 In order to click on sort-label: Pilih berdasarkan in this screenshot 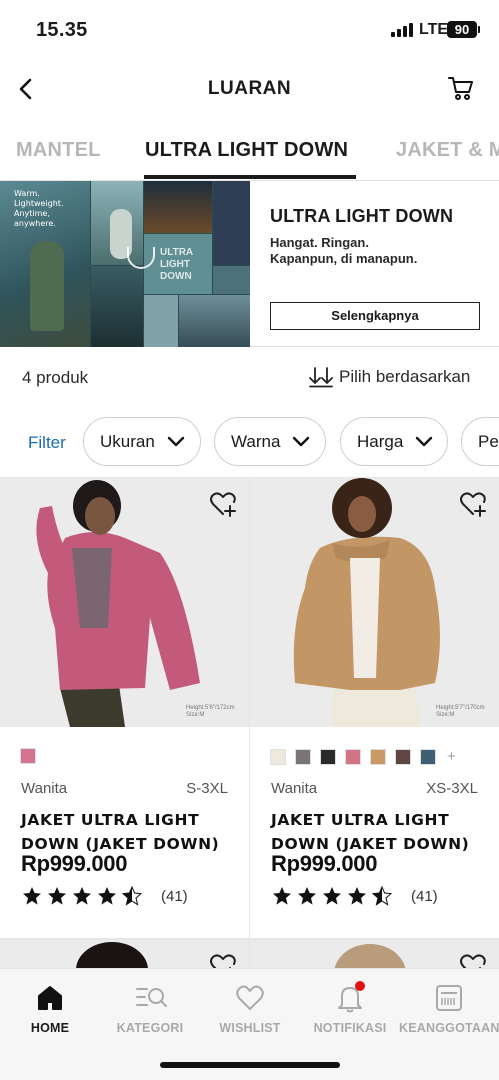, I will do `click(405, 376)`.